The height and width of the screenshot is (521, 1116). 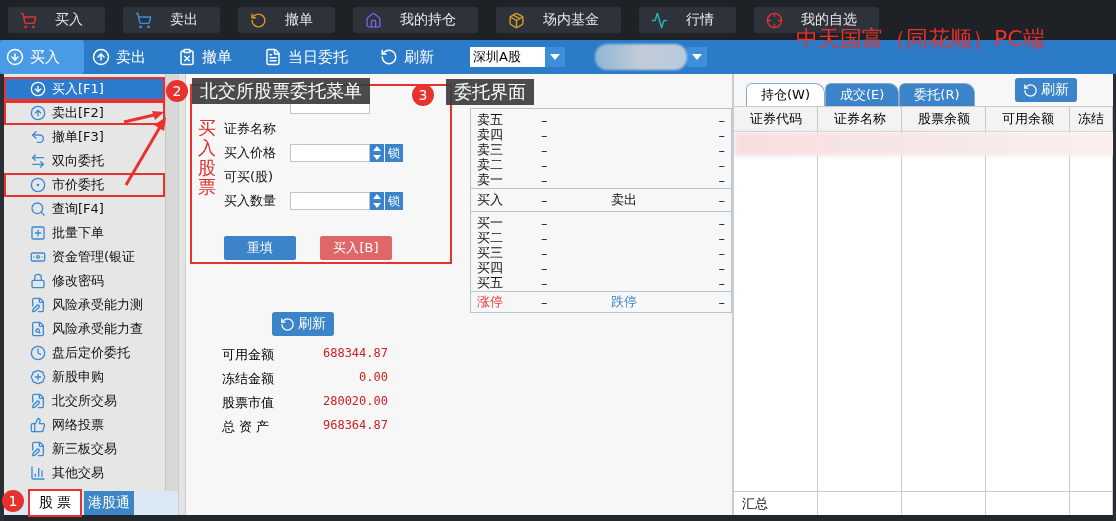 I want to click on plus-square-icon, so click(x=38, y=233).